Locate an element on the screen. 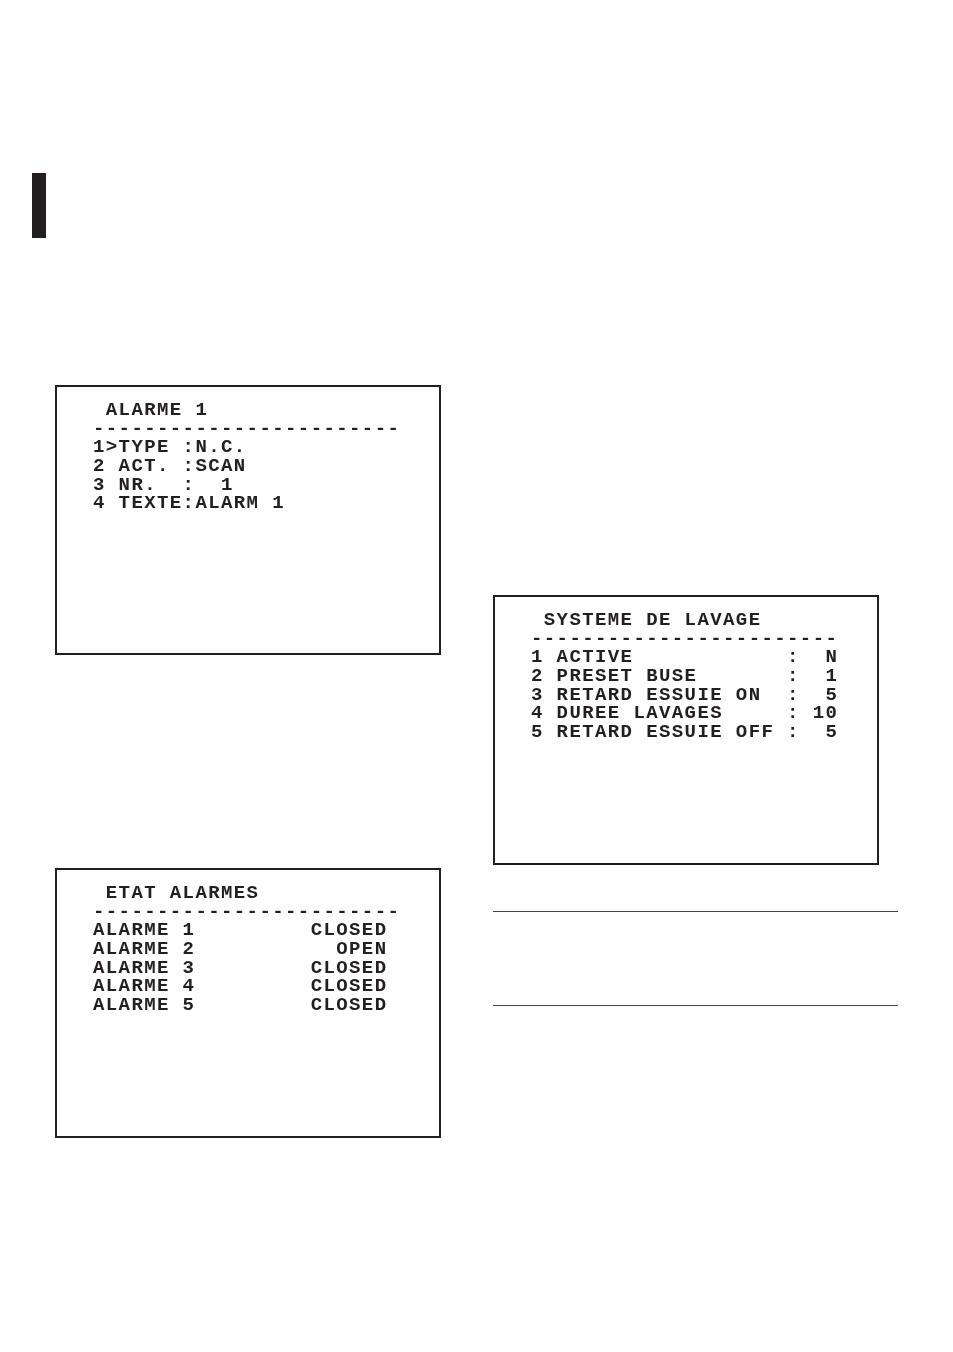 This screenshot has width=953, height=1352. menu-line: 4 TEXTE:ALARM 1 is located at coordinates (189, 504).